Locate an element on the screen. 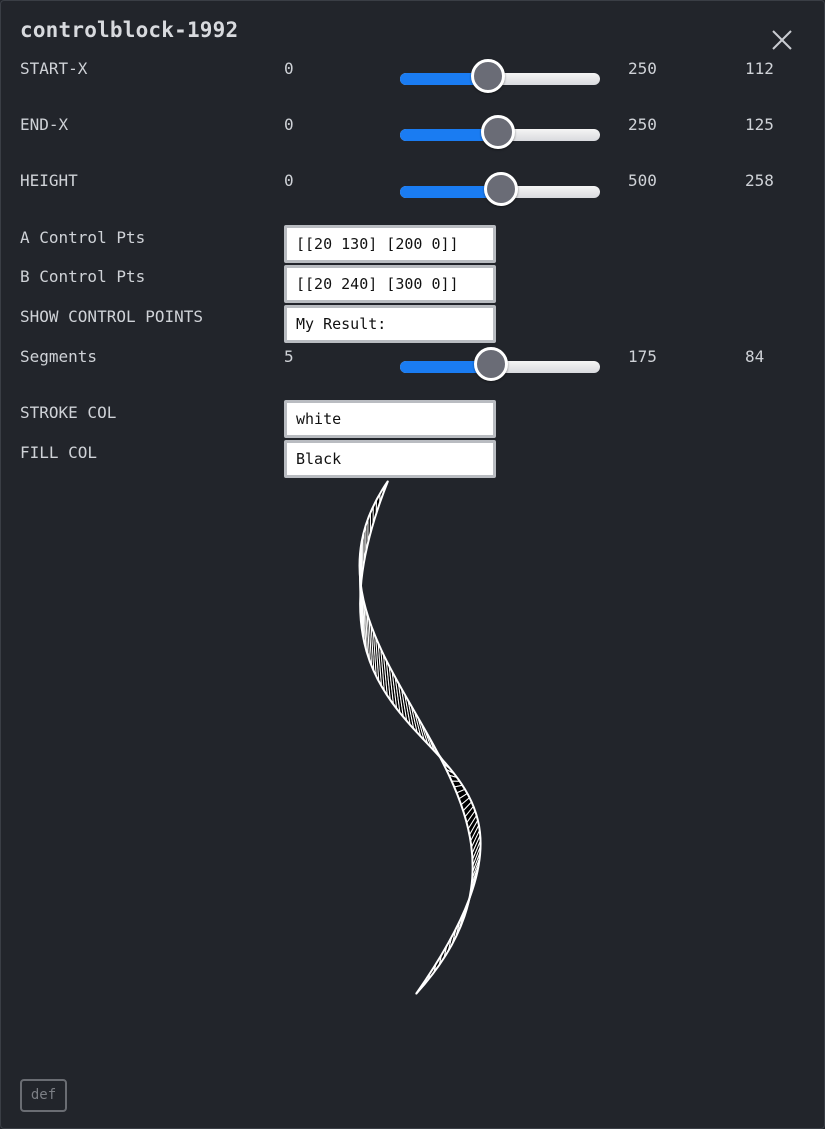  ribbon-curve-b is located at coordinates (420, 737).